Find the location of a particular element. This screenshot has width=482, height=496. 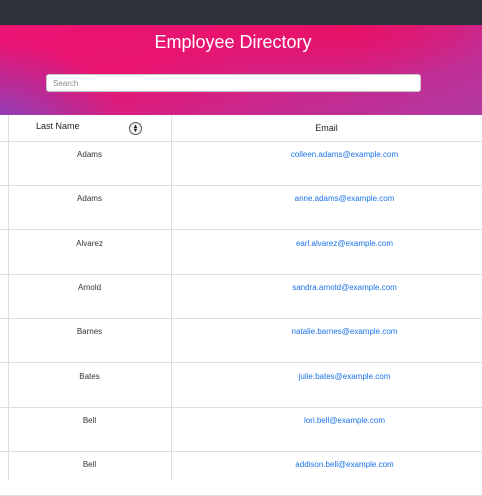

sort-updown-icon: ▲ ▼ is located at coordinates (135, 128).